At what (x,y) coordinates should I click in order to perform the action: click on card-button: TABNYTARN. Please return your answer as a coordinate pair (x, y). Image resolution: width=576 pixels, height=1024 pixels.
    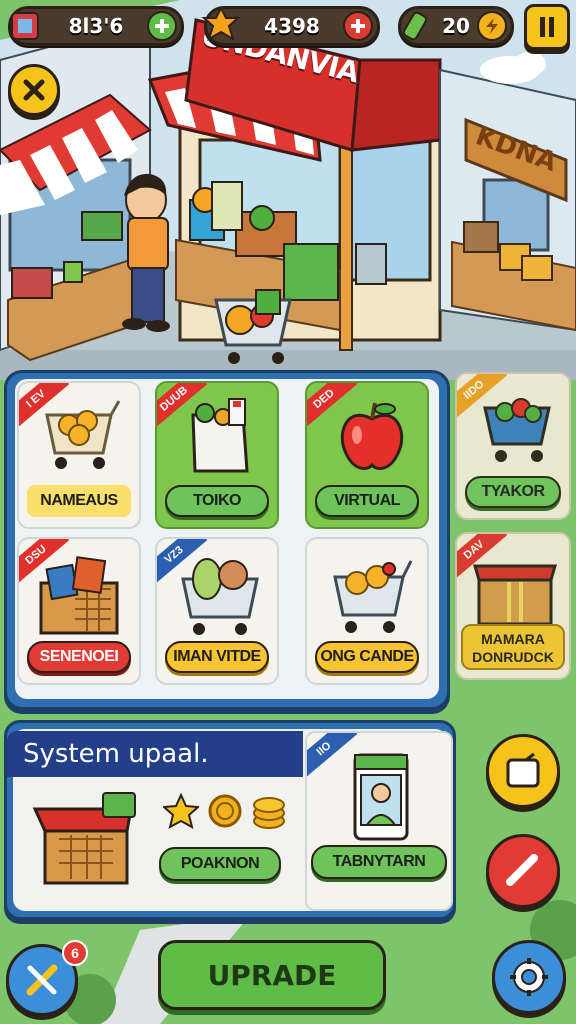
    Looking at the image, I should click on (379, 862).